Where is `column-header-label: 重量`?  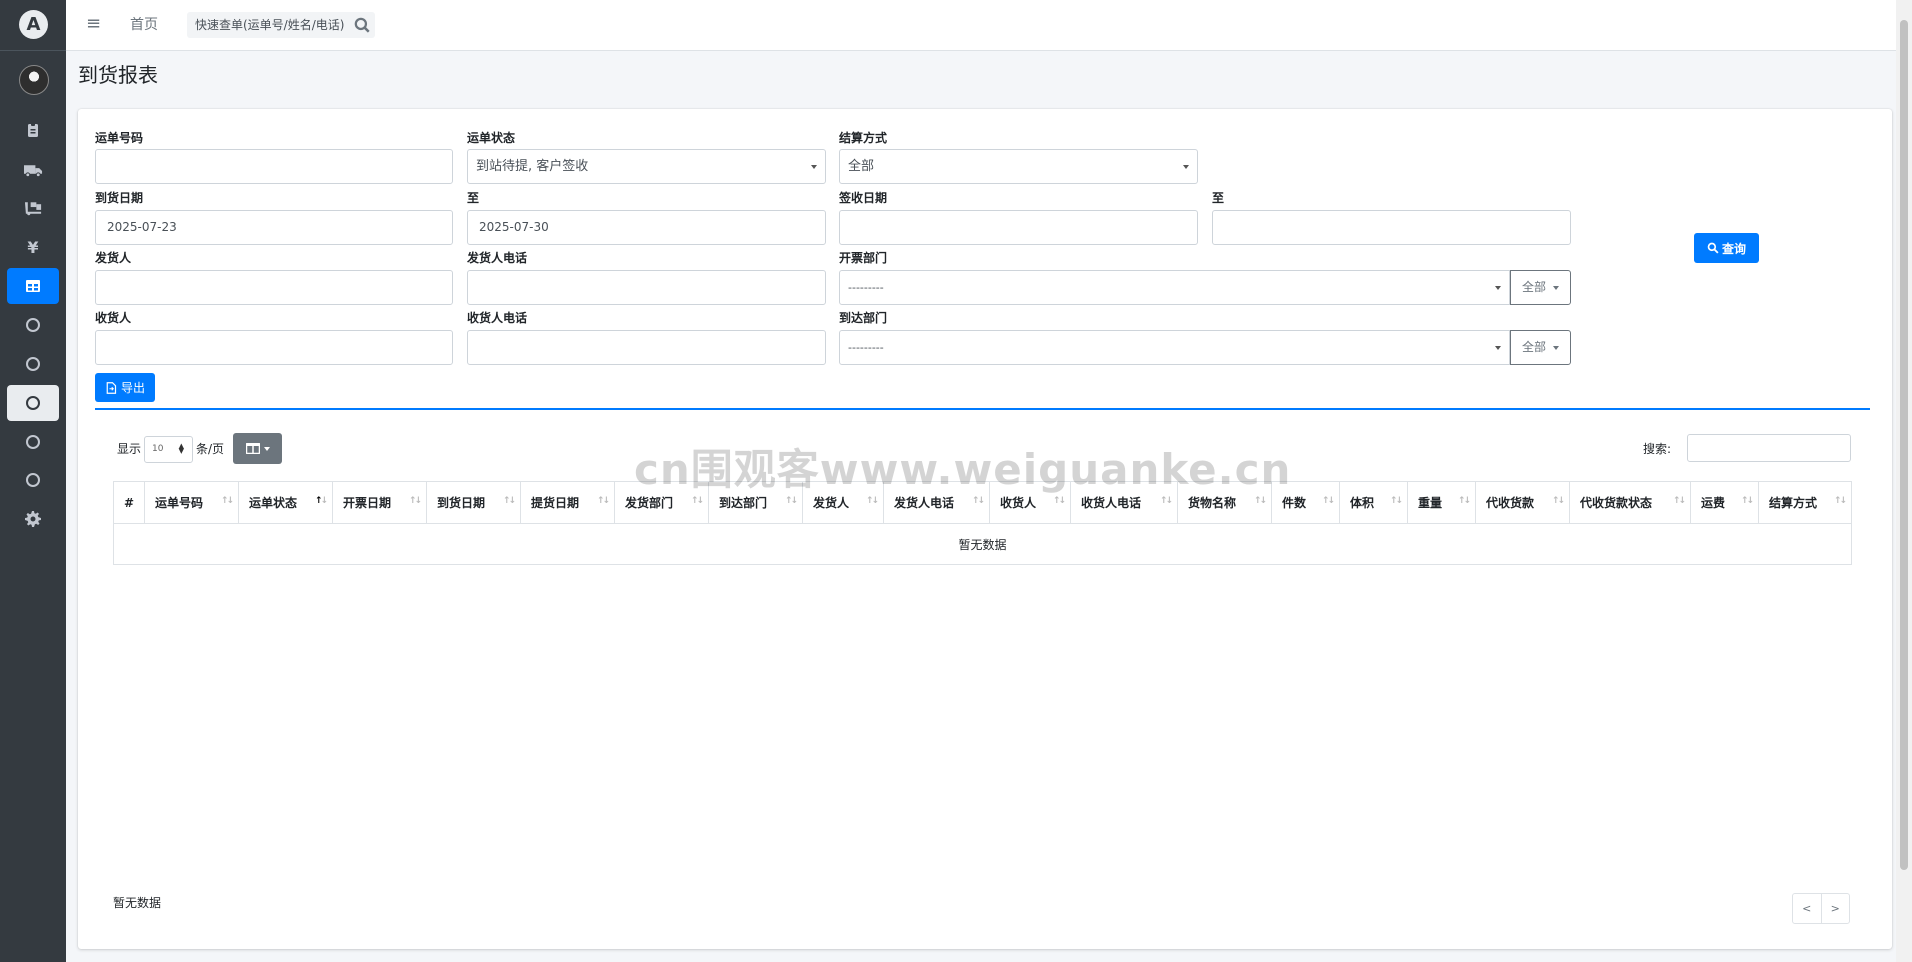
column-header-label: 重量 is located at coordinates (1430, 503).